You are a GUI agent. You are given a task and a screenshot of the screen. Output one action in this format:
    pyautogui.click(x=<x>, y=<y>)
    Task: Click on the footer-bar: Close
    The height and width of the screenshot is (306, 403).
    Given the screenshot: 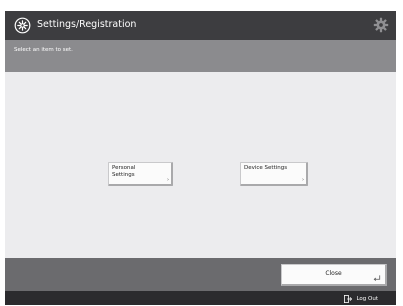 What is the action you would take?
    pyautogui.click(x=200, y=274)
    